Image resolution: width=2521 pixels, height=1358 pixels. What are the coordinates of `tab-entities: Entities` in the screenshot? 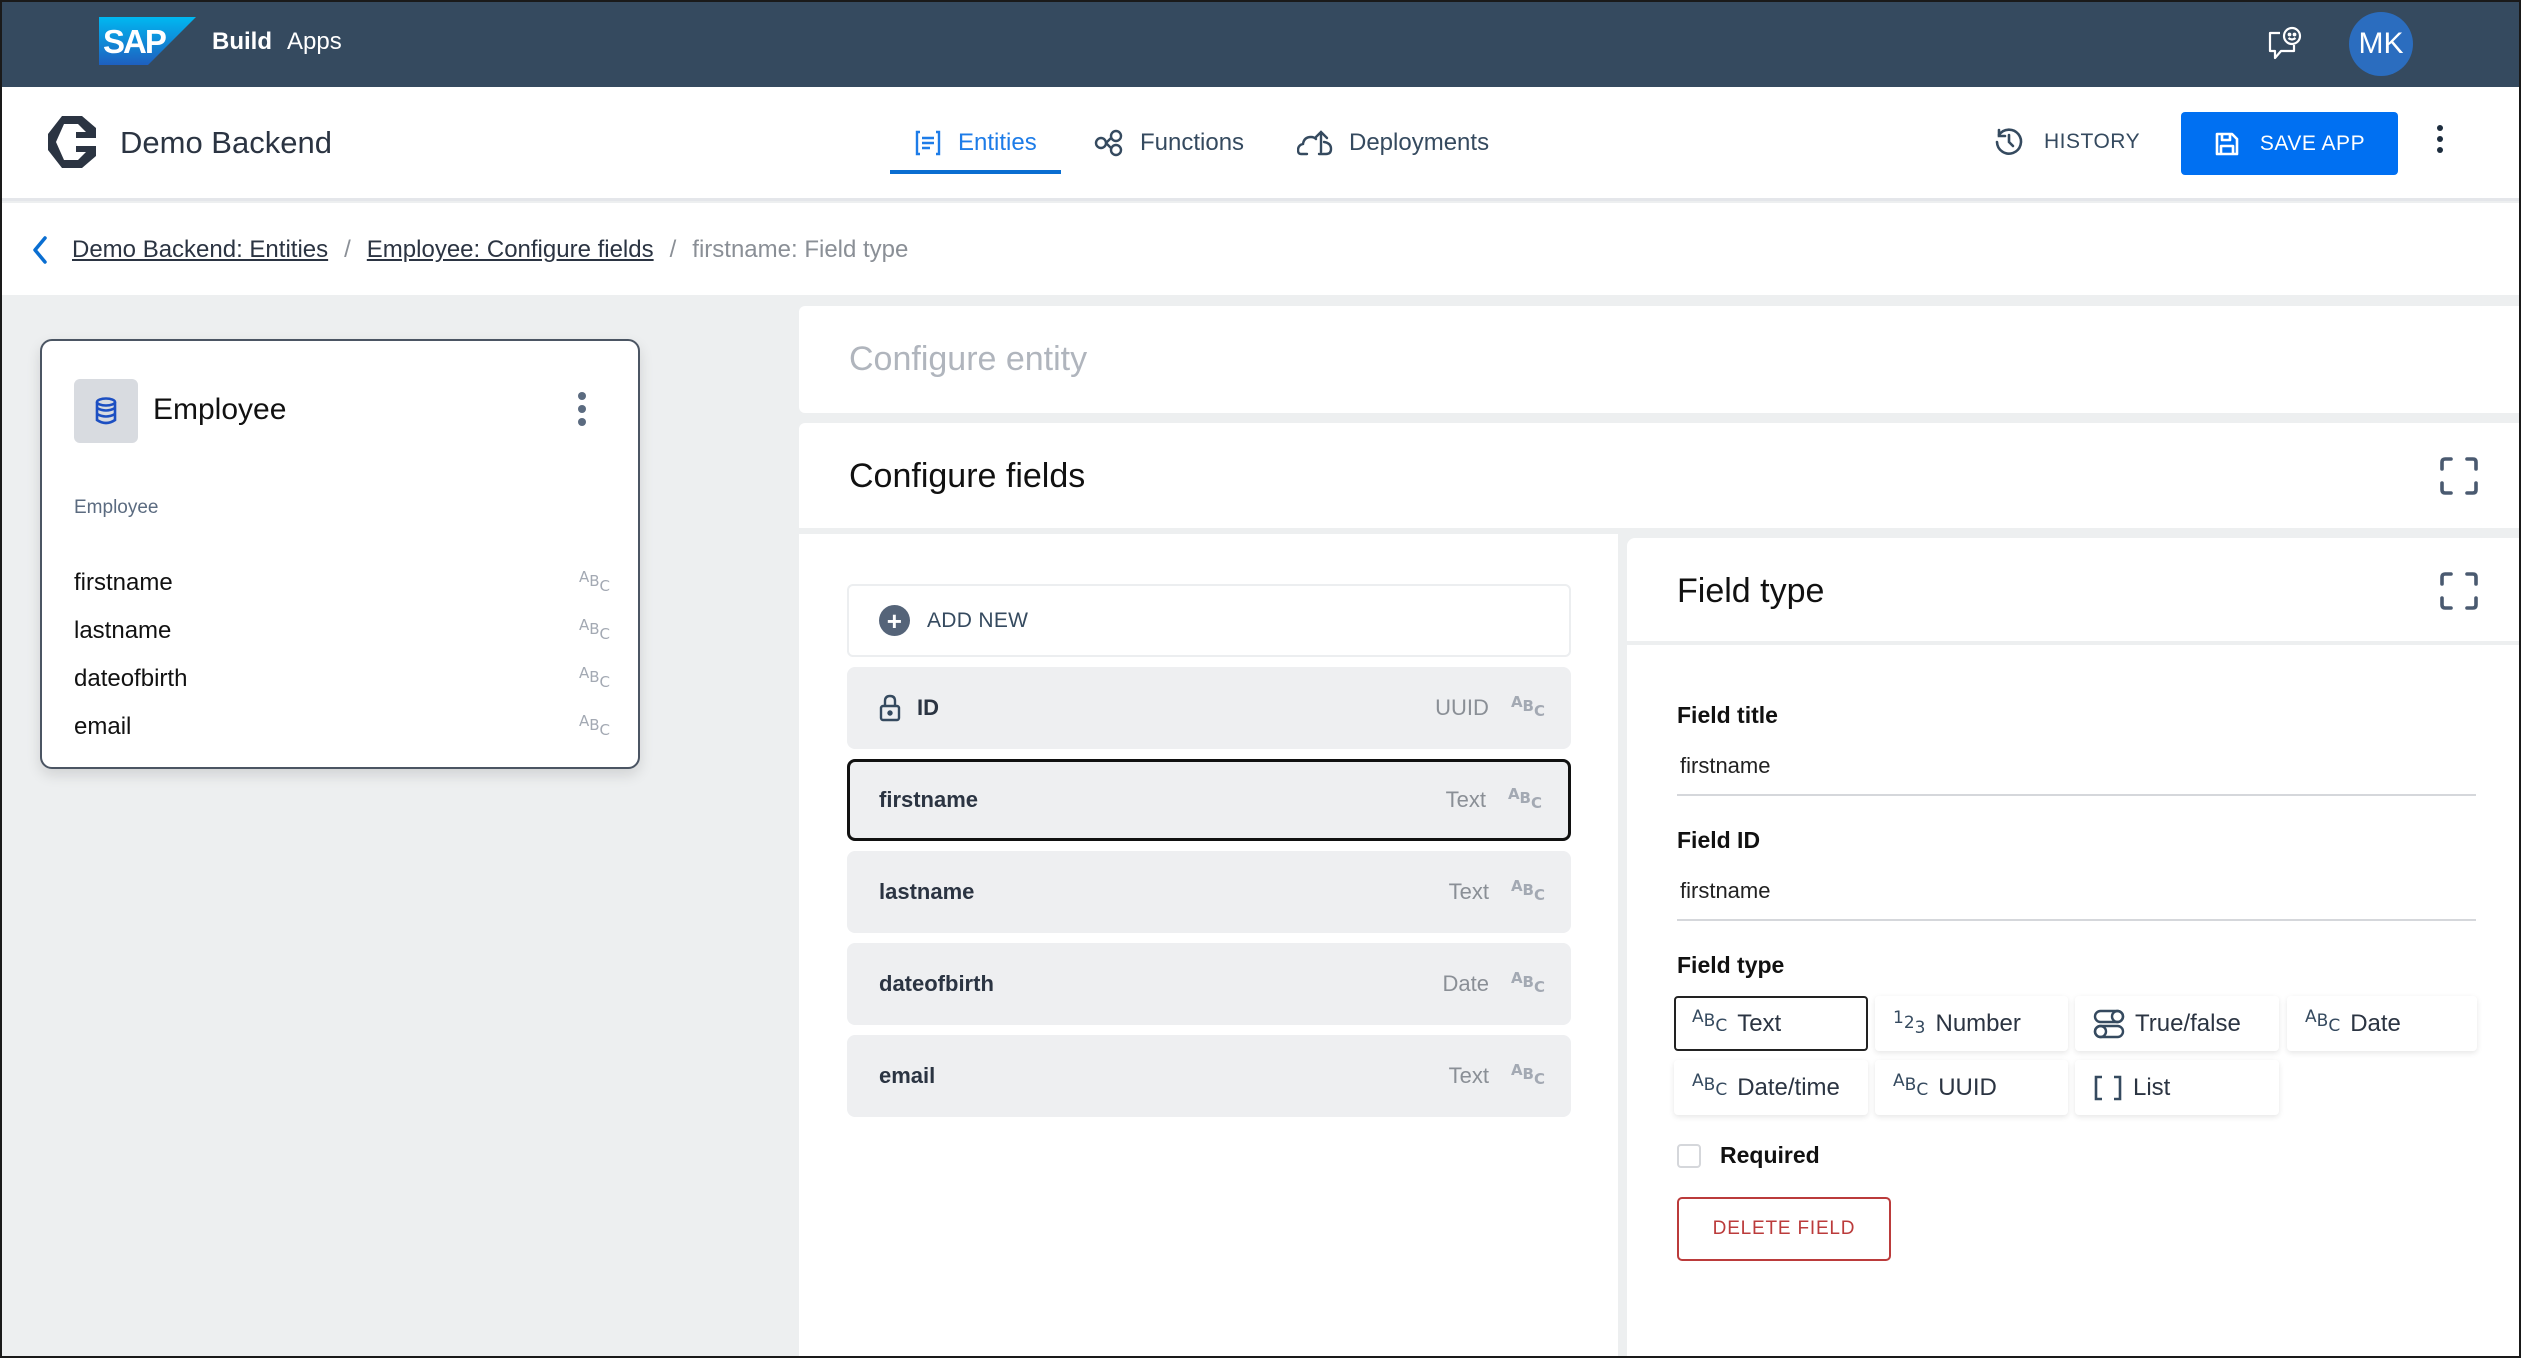 It's located at (975, 142).